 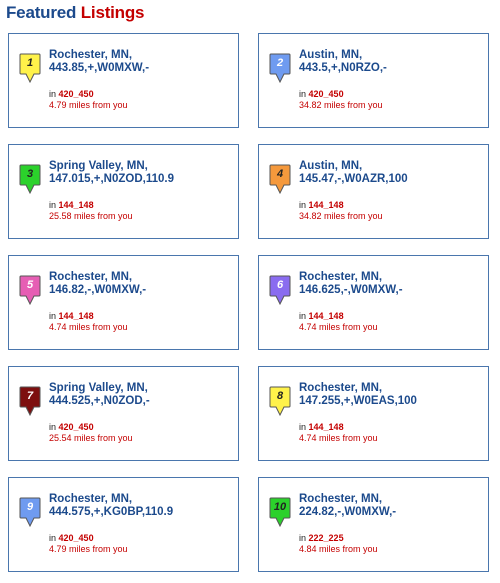 What do you see at coordinates (391, 290) in the screenshot?
I see `listing-frequency: 146.625,-,W0MXW,-` at bounding box center [391, 290].